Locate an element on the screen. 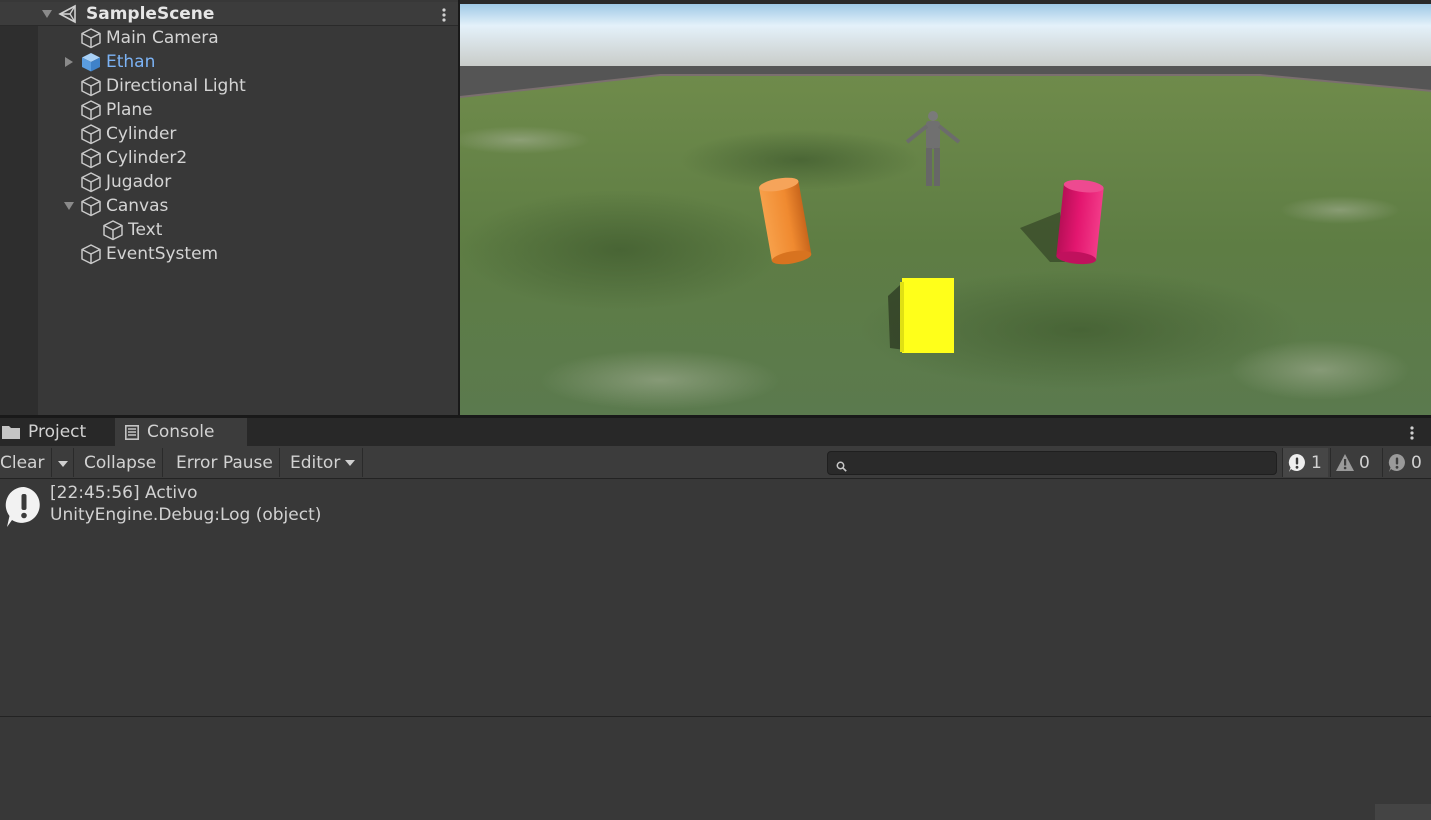  console-toolbar: Clear Collapse Error Pause Editor 1 0 0 is located at coordinates (715, 462).